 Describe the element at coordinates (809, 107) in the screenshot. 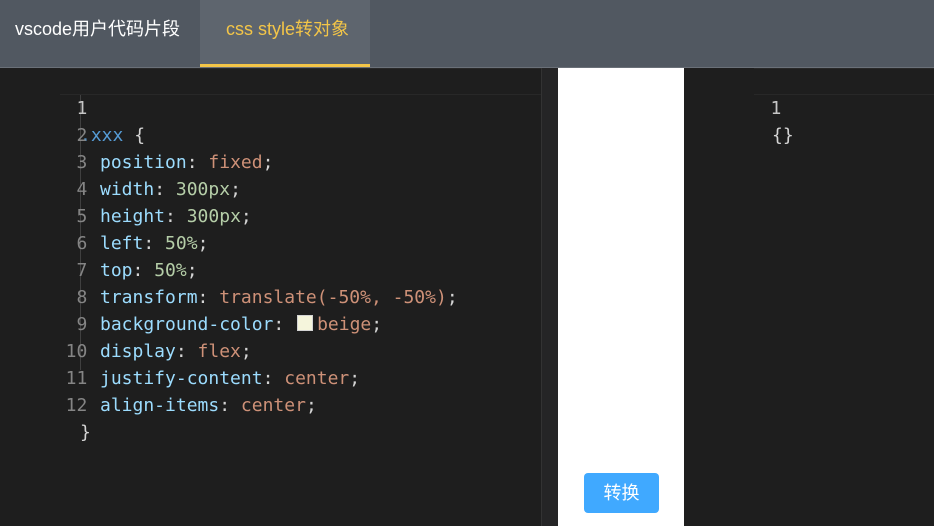

I see `code-line: 1 {}` at that location.